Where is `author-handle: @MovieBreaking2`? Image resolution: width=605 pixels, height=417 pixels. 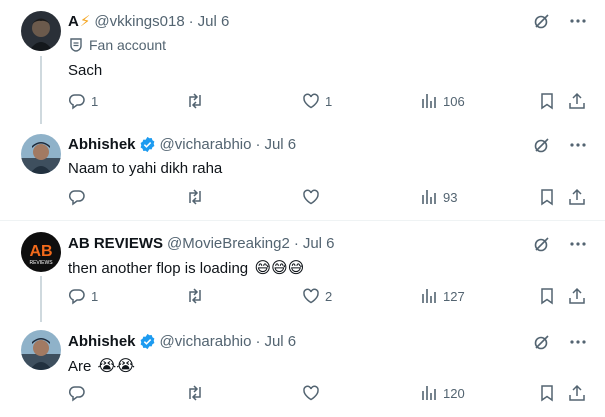 author-handle: @MovieBreaking2 is located at coordinates (228, 243).